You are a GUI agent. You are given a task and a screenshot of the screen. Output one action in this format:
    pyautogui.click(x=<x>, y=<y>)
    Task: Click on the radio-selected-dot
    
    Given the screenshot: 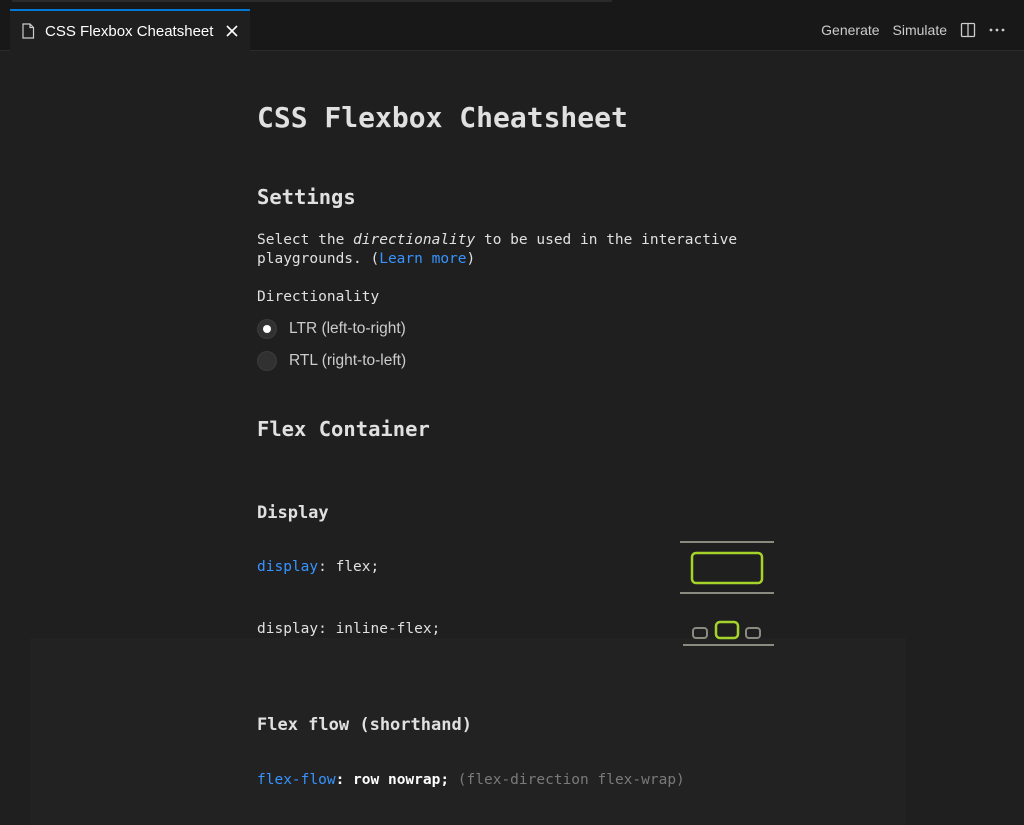 What is the action you would take?
    pyautogui.click(x=267, y=329)
    